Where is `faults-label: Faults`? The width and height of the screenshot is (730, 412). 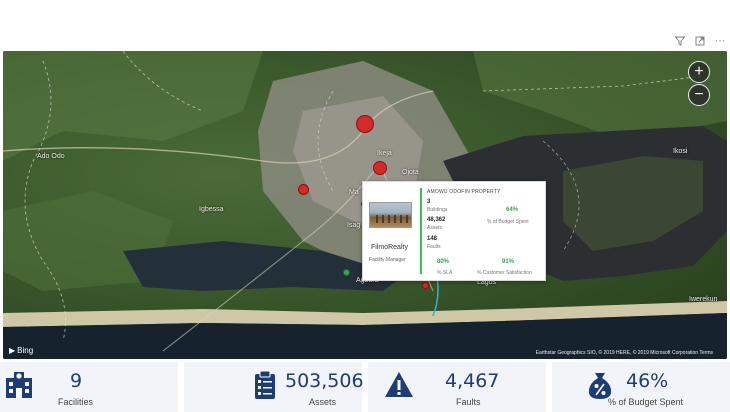 faults-label: Faults is located at coordinates (434, 247).